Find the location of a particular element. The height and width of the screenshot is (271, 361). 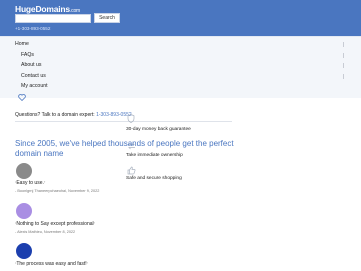

search-button: Search is located at coordinates (107, 18).